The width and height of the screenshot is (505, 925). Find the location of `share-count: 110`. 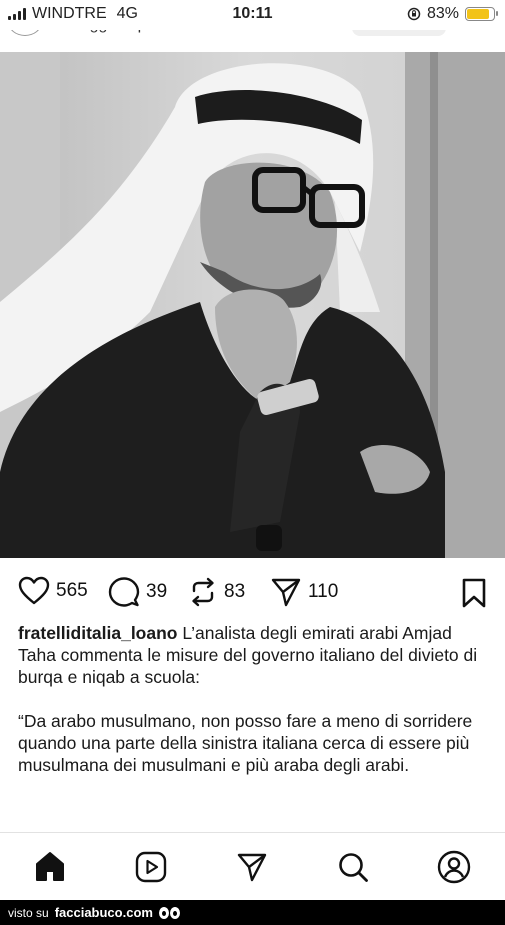

share-count: 110 is located at coordinates (323, 591).